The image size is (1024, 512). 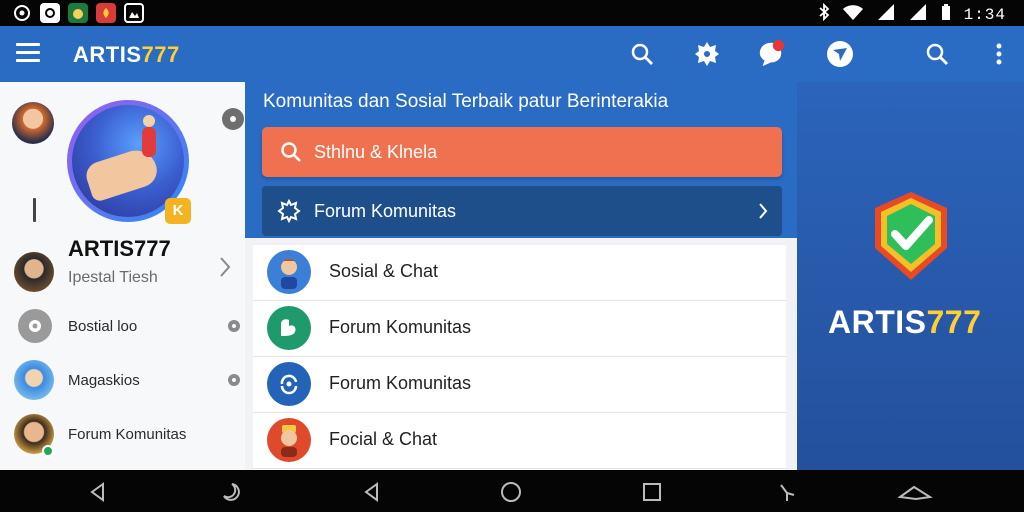 What do you see at coordinates (911, 238) in the screenshot?
I see `shield-check-icon` at bounding box center [911, 238].